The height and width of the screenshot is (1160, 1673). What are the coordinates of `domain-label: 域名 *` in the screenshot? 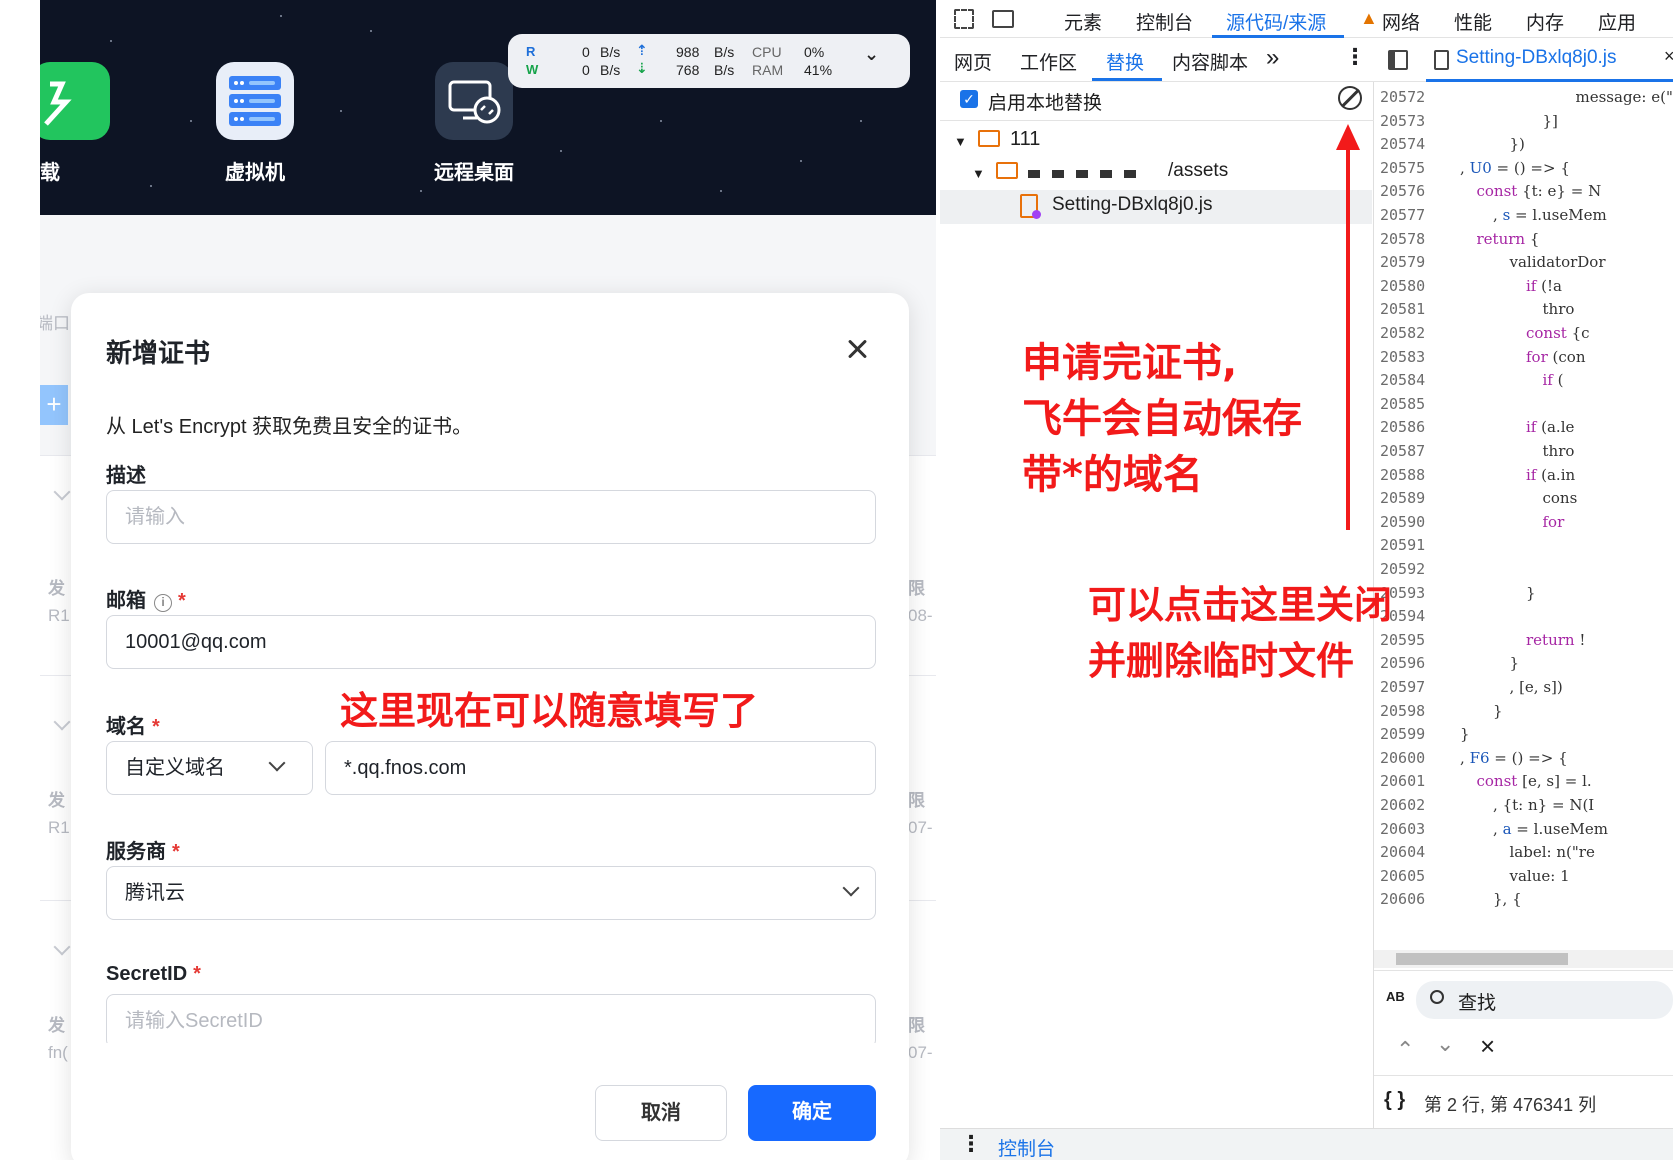 It's located at (133, 727).